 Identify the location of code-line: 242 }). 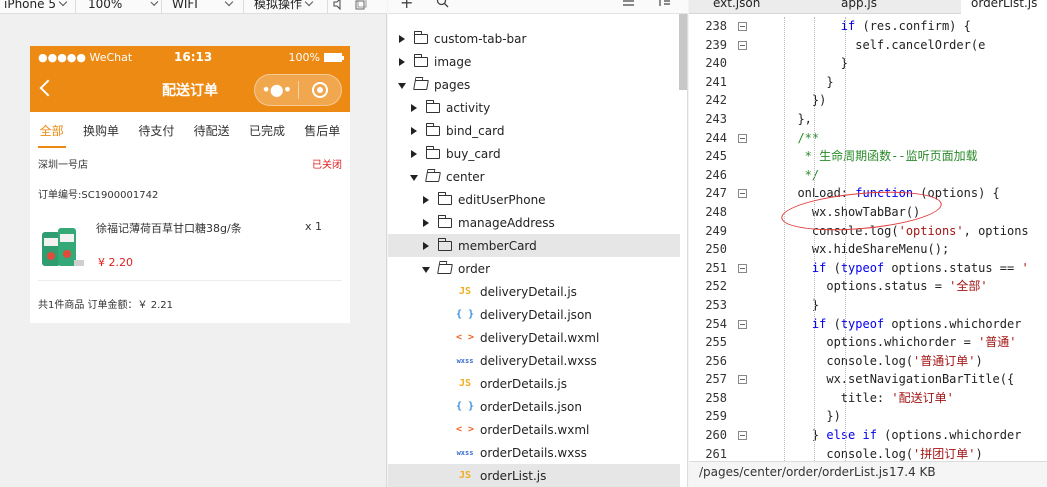
(868, 100).